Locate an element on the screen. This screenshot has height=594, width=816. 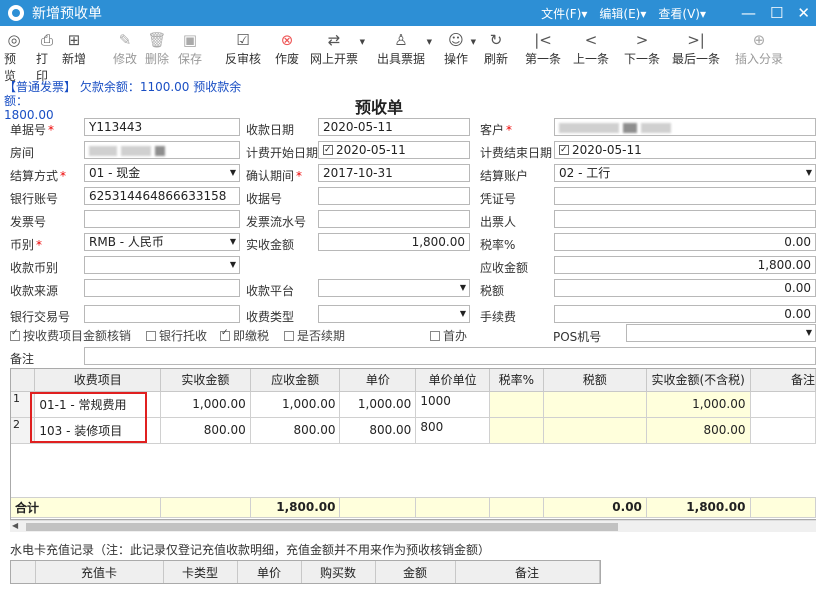
bill-start-checkbox is located at coordinates (328, 150).